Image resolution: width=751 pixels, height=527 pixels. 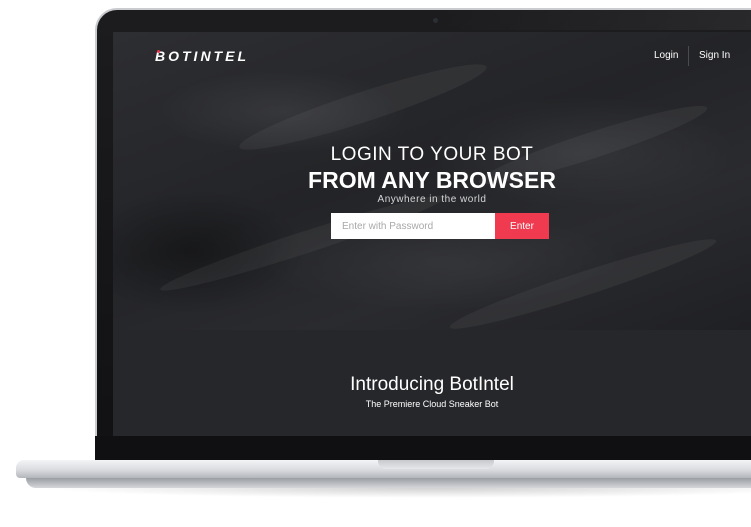 I want to click on background-texture, so click(x=583, y=284).